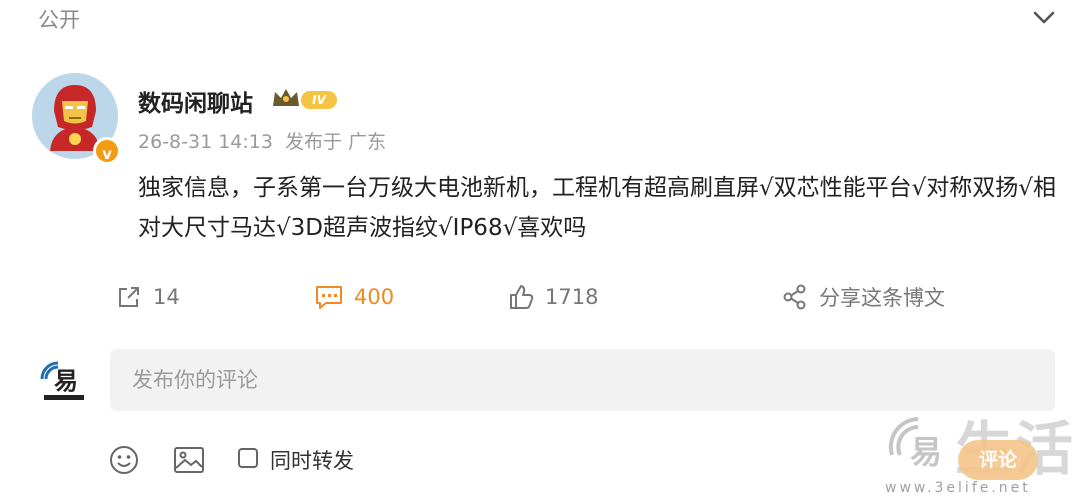 The height and width of the screenshot is (500, 1080). I want to click on level-badge-text: IV, so click(319, 100).